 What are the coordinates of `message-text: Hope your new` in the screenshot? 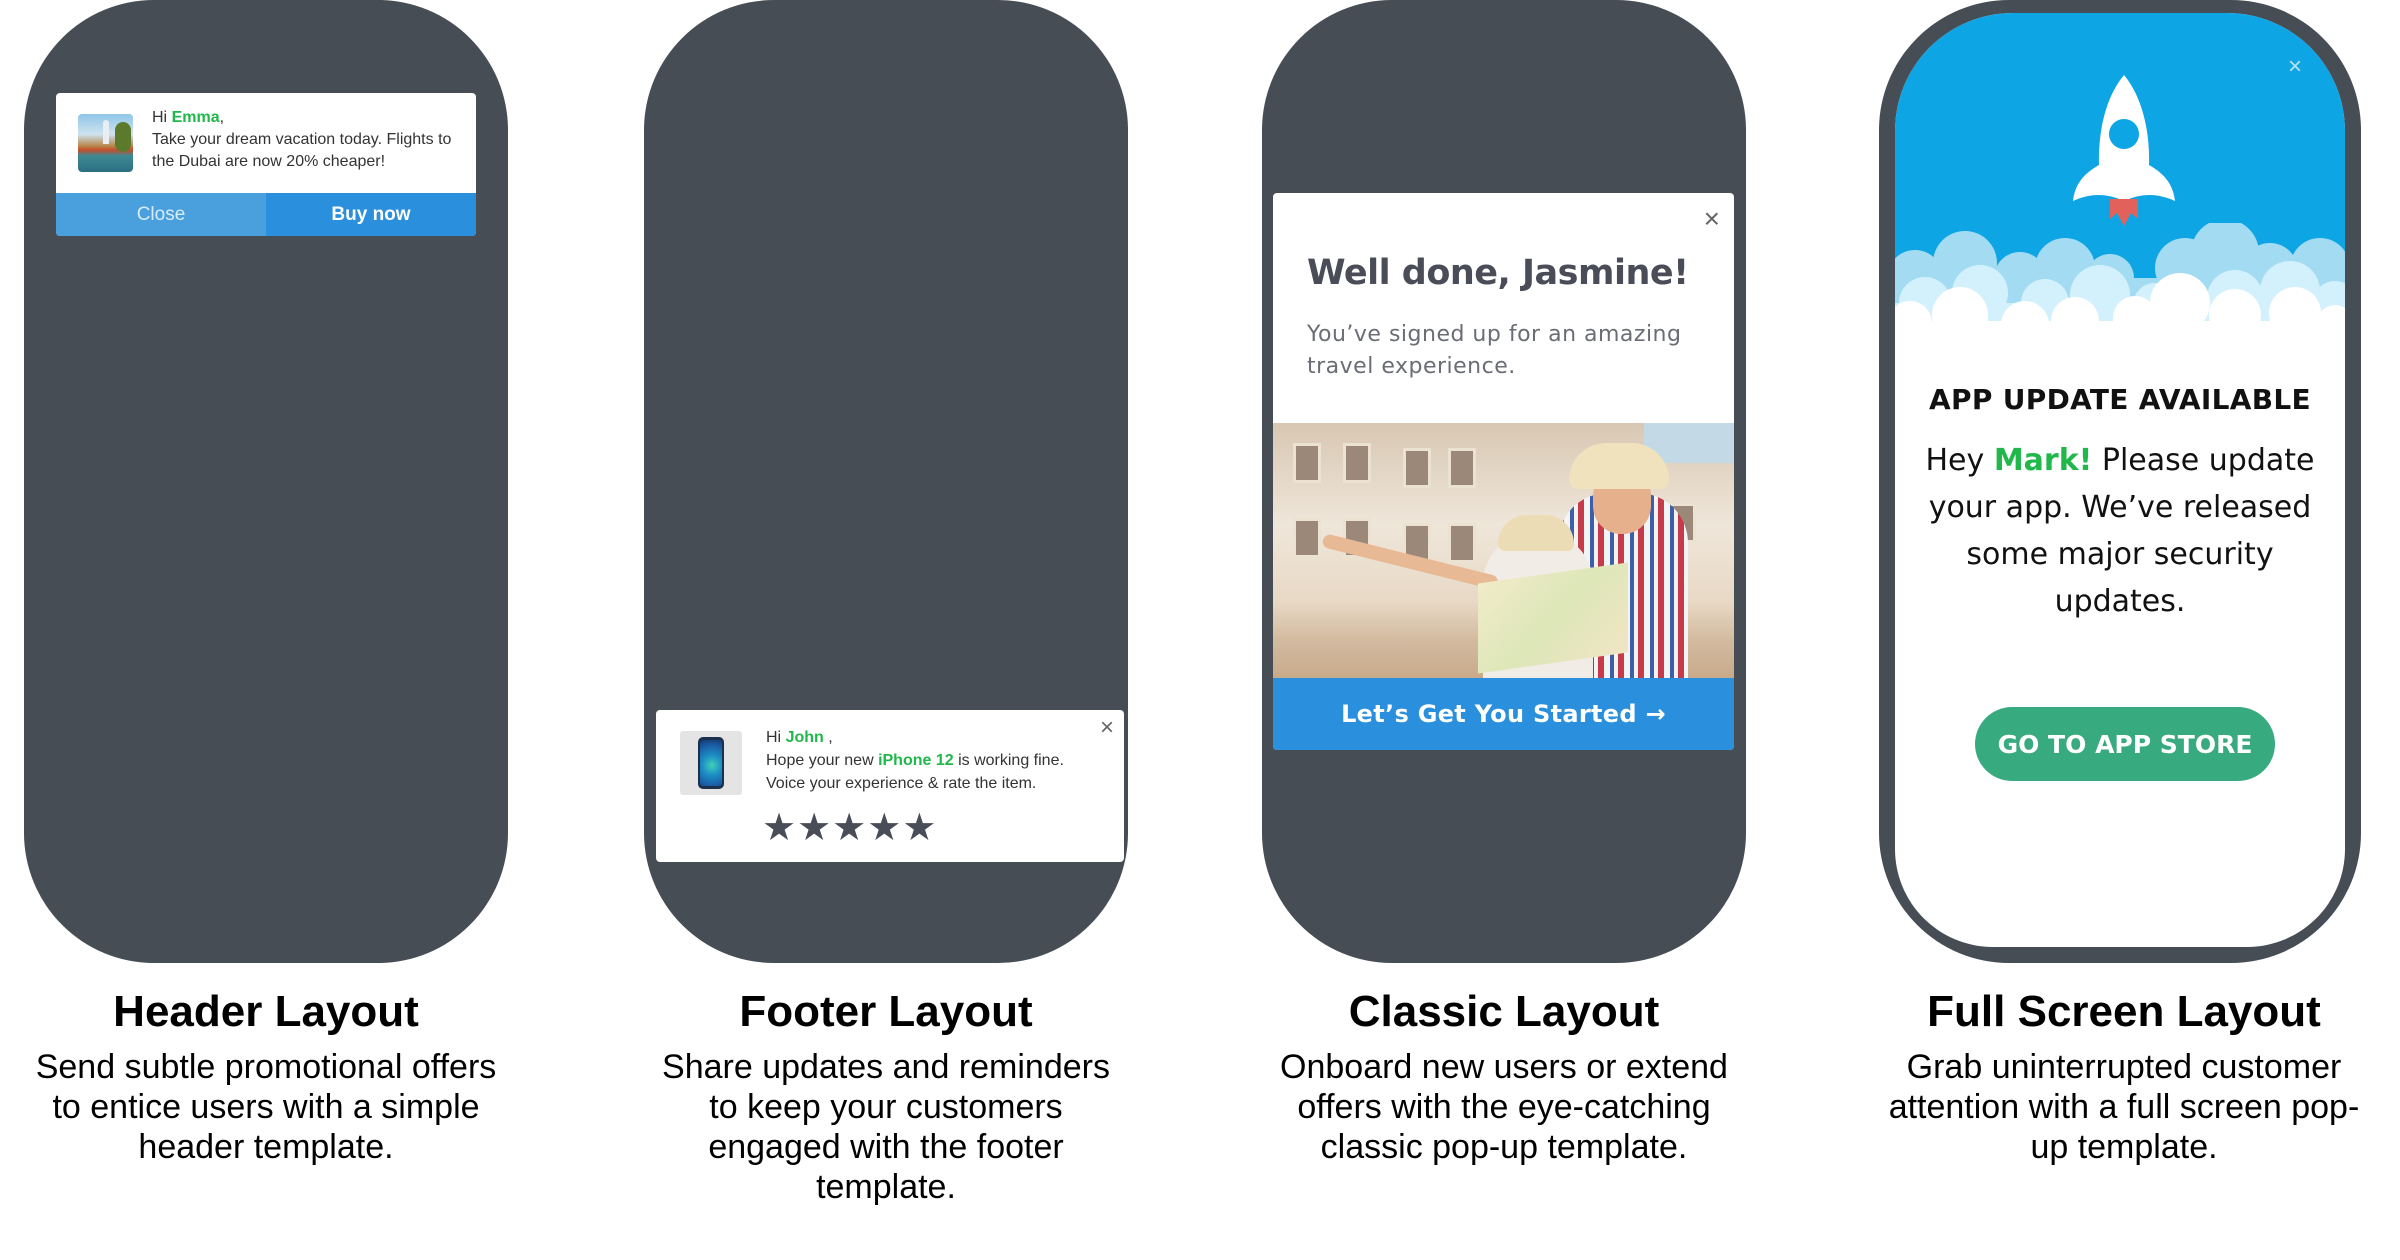 It's located at (822, 760).